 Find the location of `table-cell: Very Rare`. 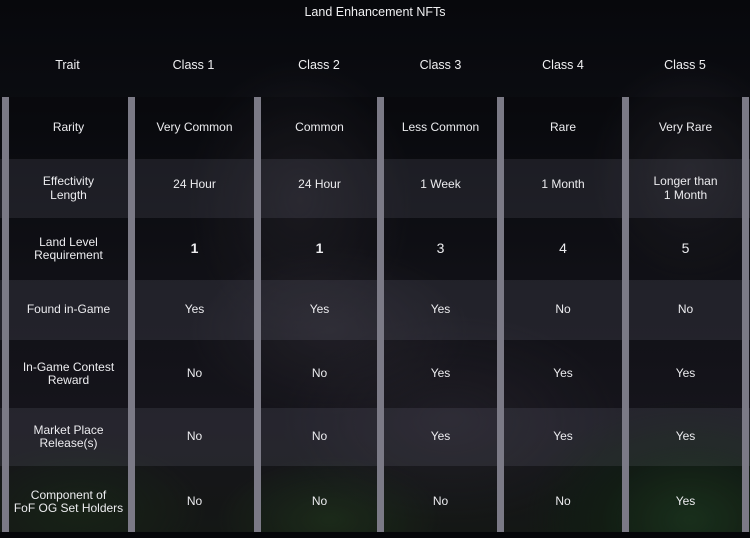

table-cell: Very Rare is located at coordinates (685, 127).